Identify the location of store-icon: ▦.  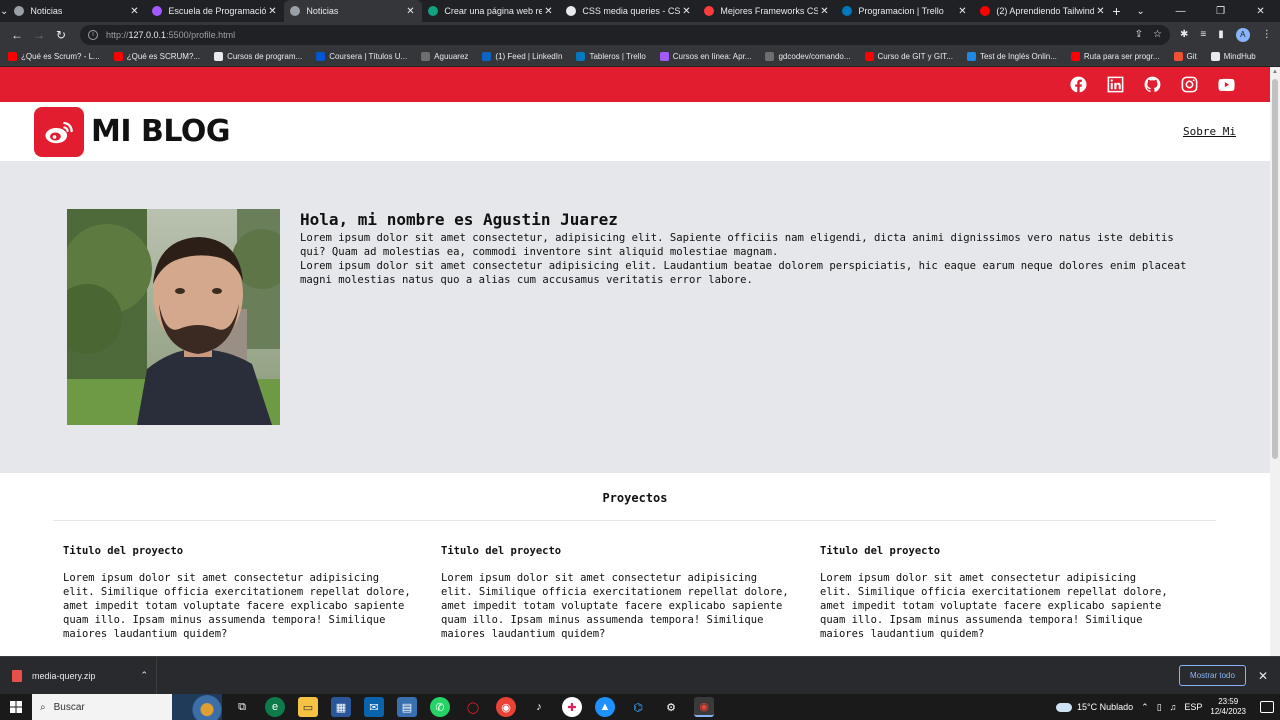
(341, 707).